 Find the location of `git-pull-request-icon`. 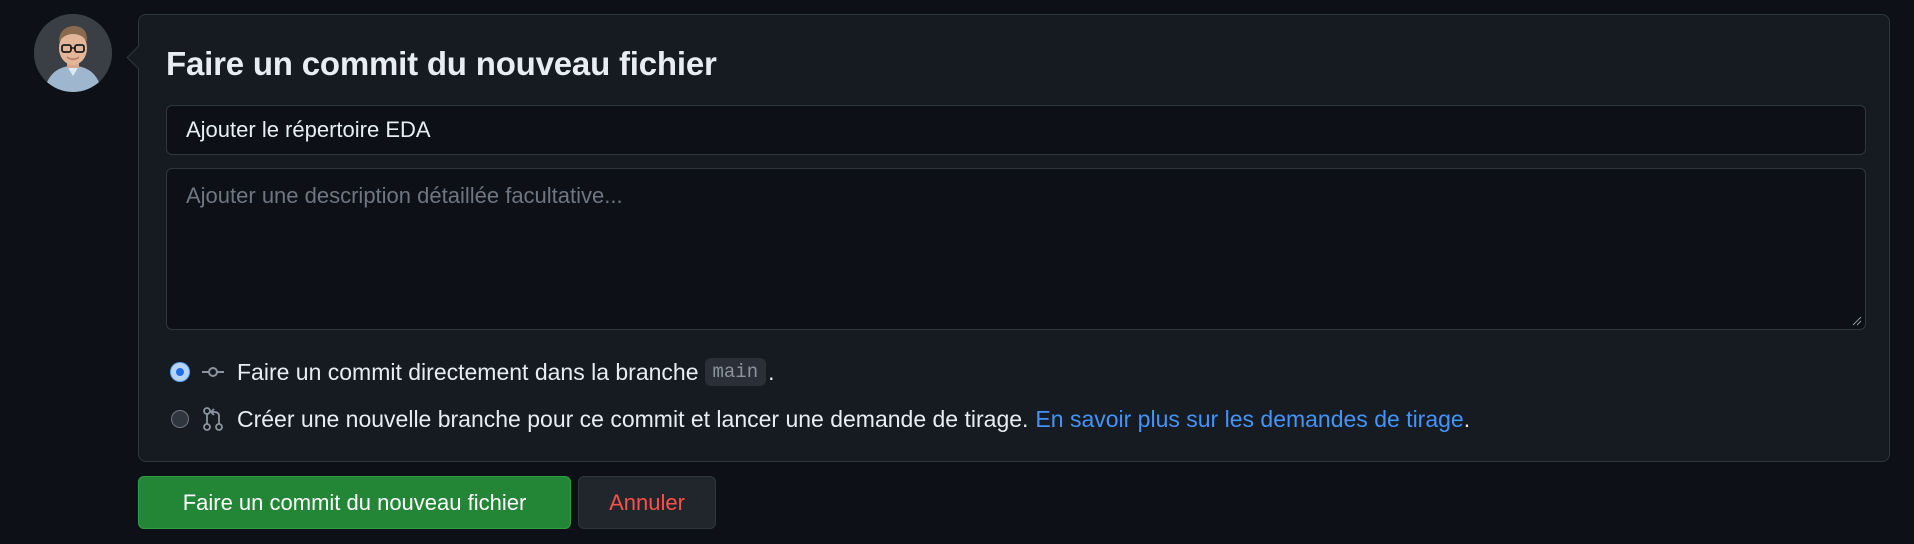

git-pull-request-icon is located at coordinates (213, 419).